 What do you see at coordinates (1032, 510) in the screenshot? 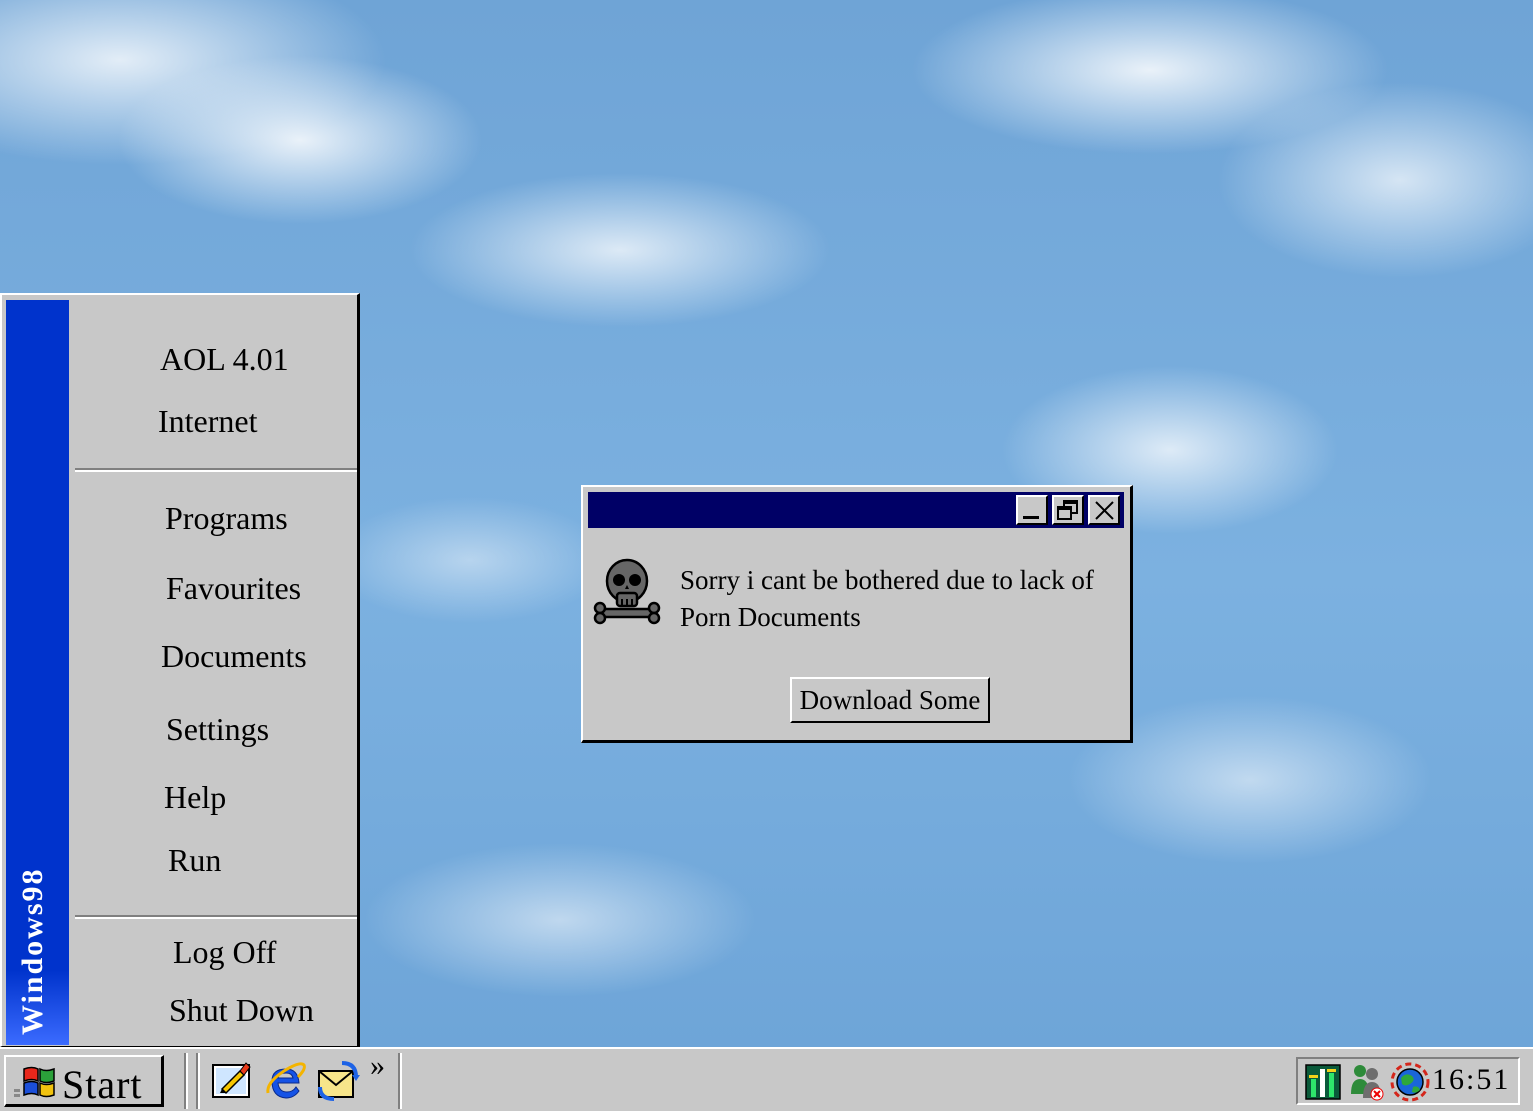
I see `minimize-button` at bounding box center [1032, 510].